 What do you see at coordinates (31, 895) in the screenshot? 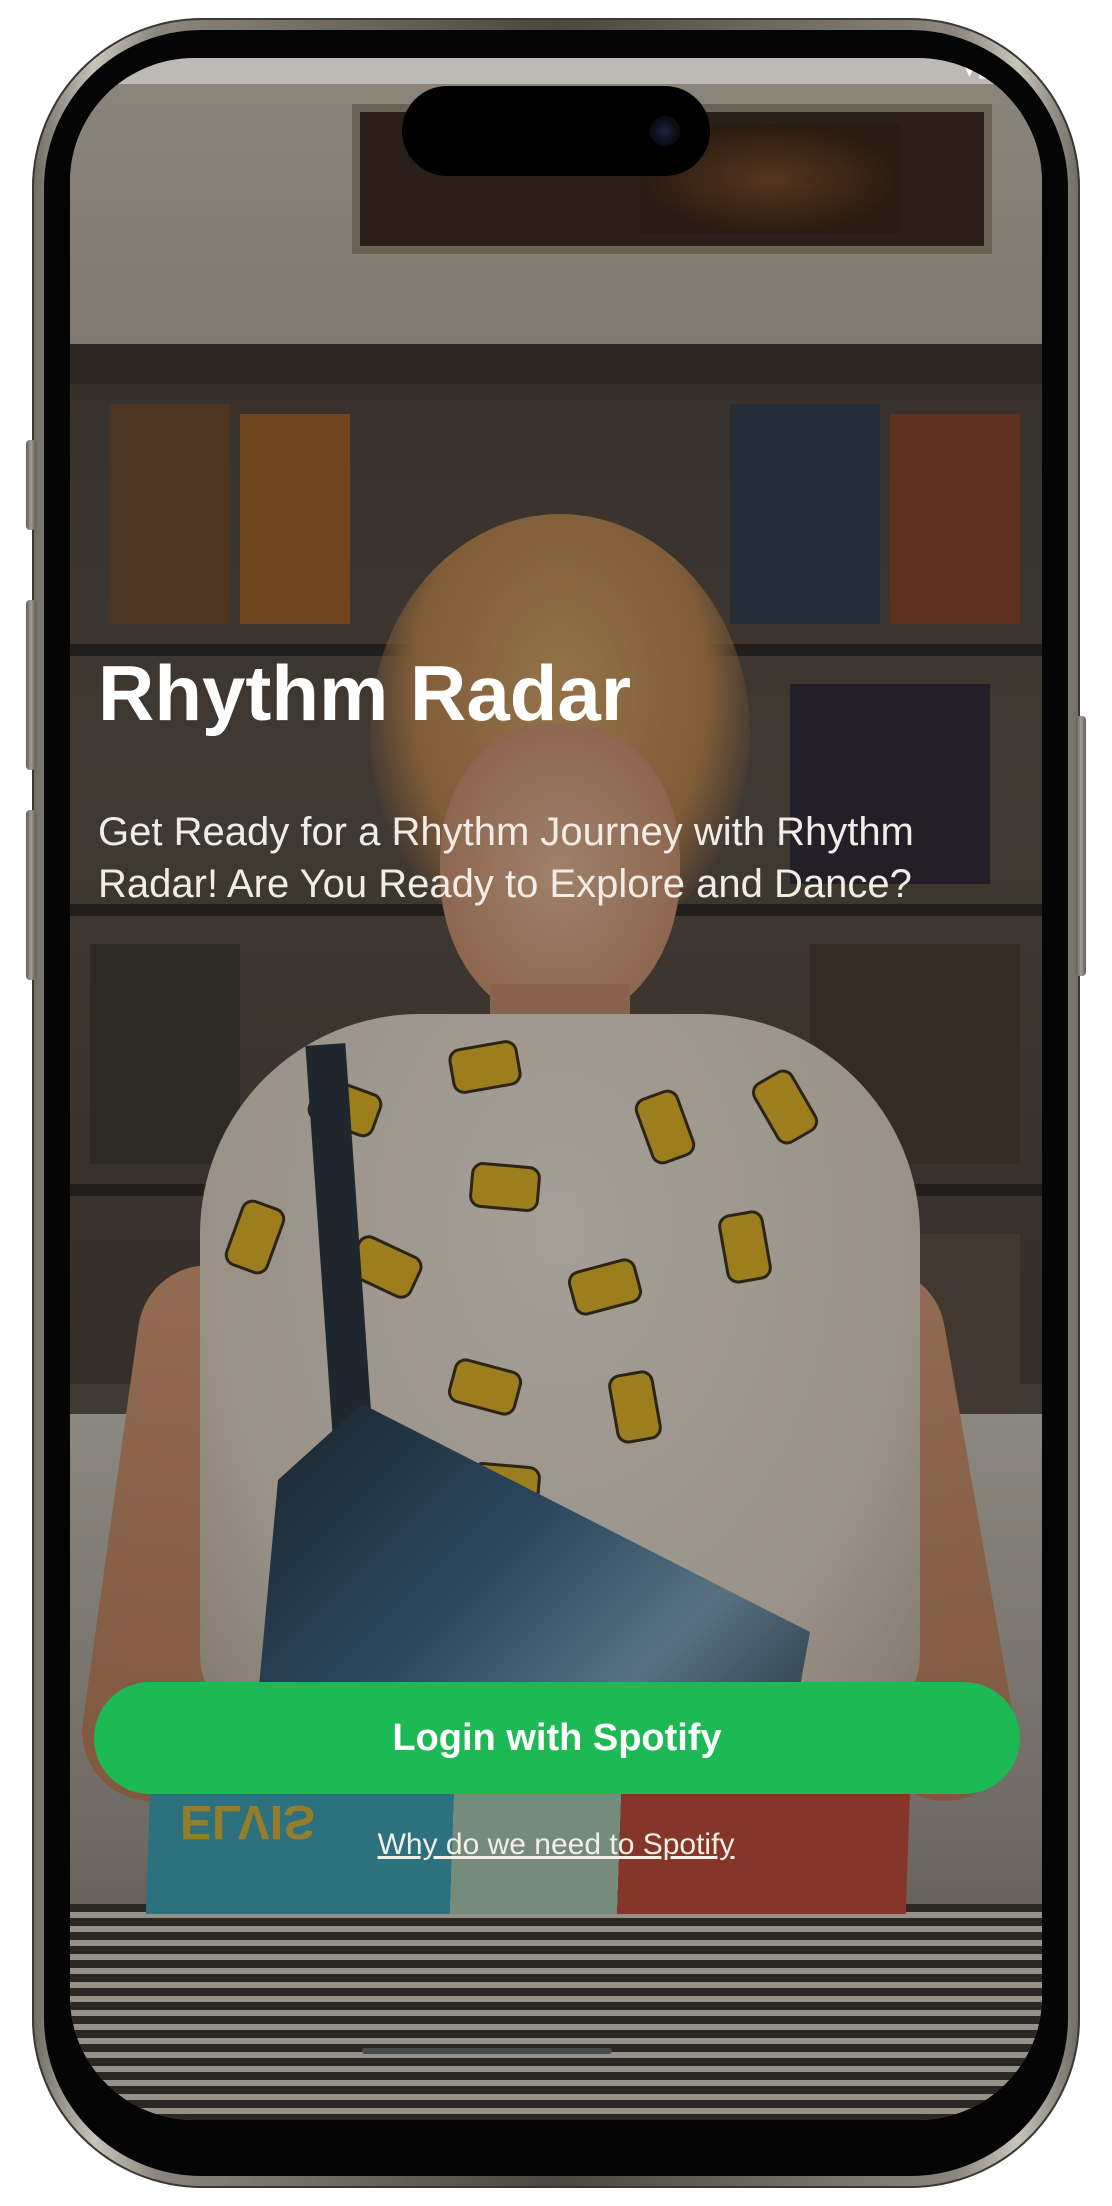
I see `volume-down-button` at bounding box center [31, 895].